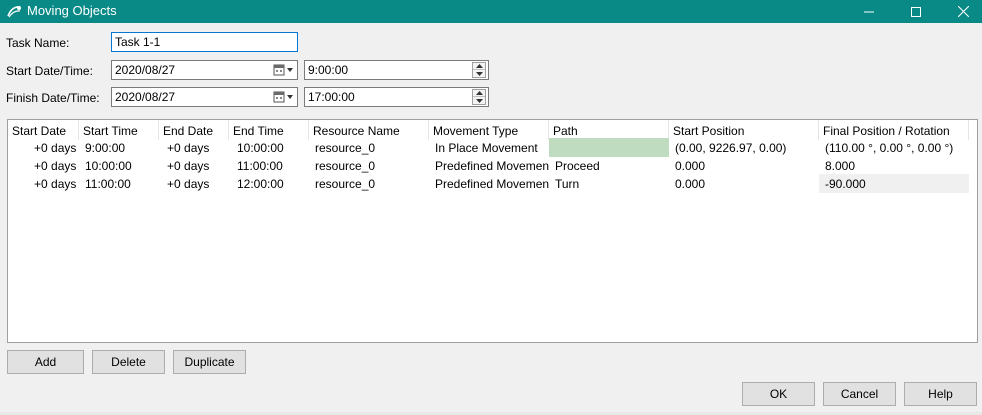  Describe the element at coordinates (204, 97) in the screenshot. I see `finish-date-picker: 2020/08/27` at that location.